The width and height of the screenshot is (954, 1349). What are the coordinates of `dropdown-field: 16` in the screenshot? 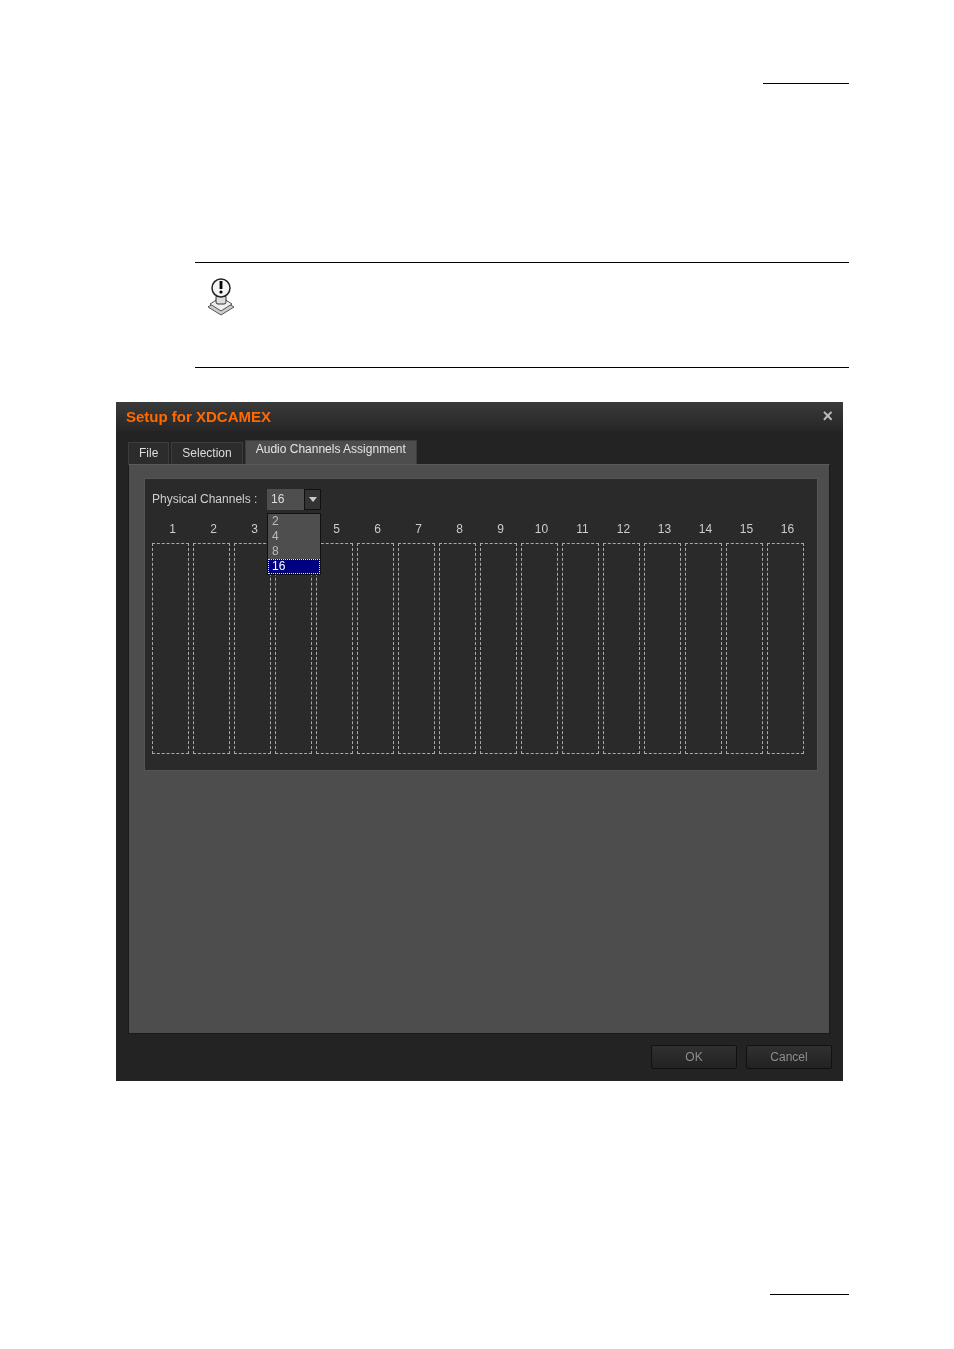 It's located at (285, 499).